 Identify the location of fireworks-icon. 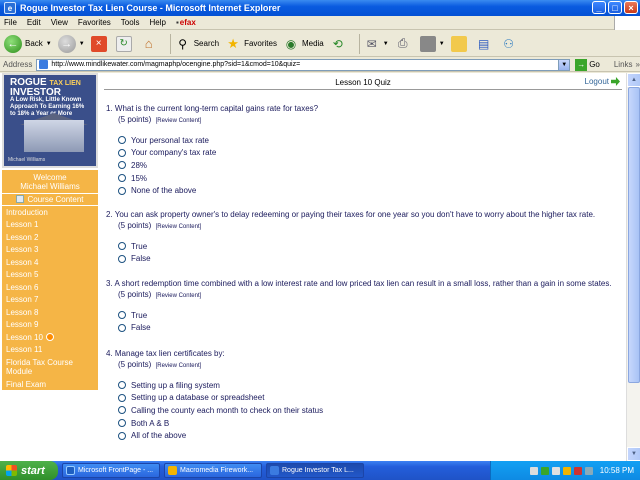
(172, 470).